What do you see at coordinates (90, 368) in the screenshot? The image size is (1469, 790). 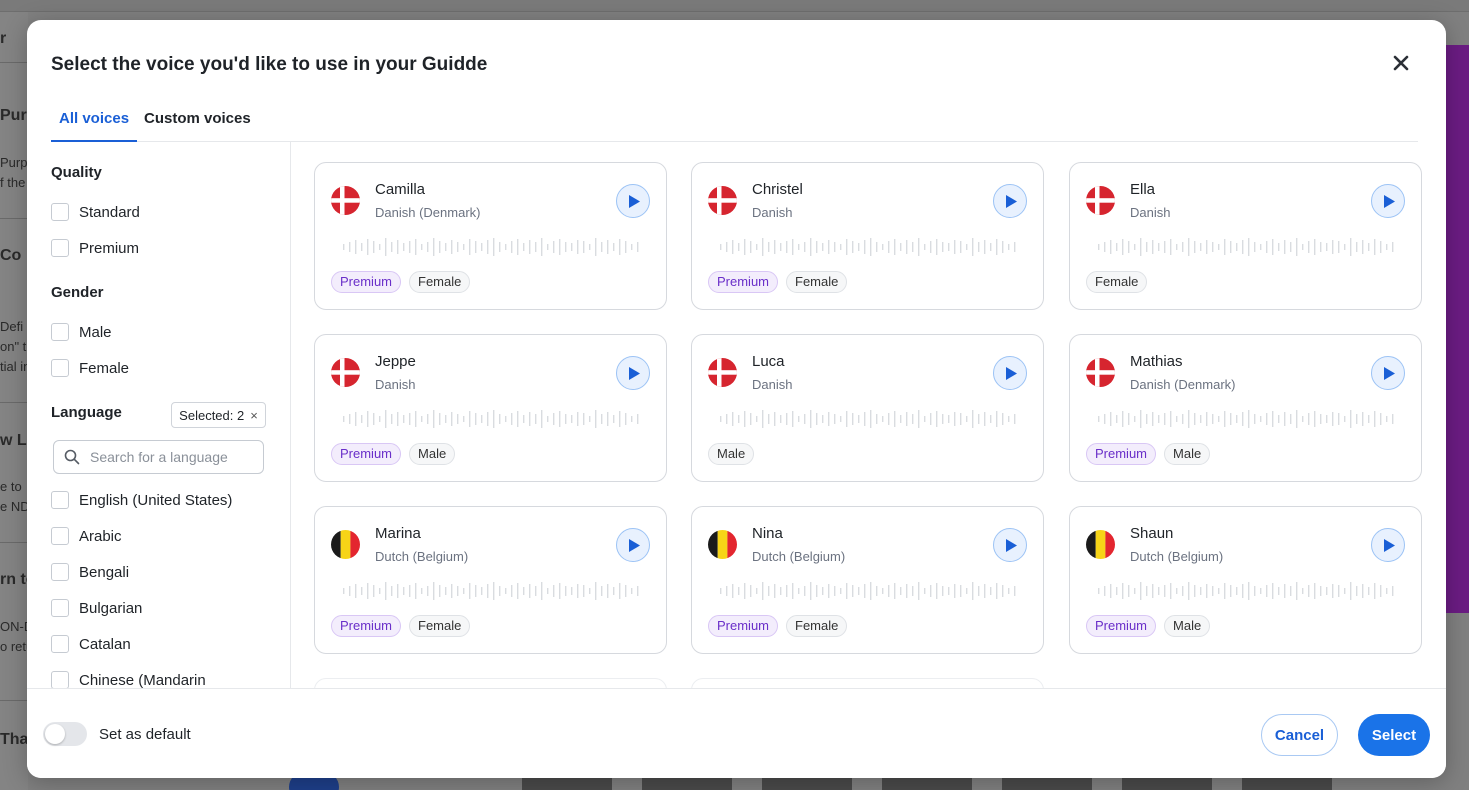 I see `gender-option-female: Female` at bounding box center [90, 368].